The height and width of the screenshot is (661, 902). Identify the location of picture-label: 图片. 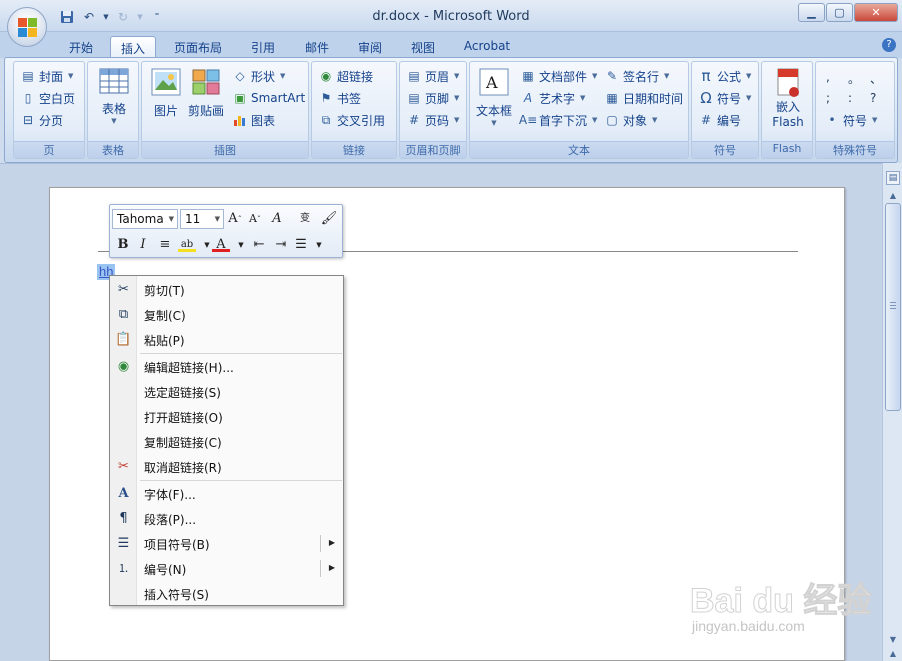
(165, 111).